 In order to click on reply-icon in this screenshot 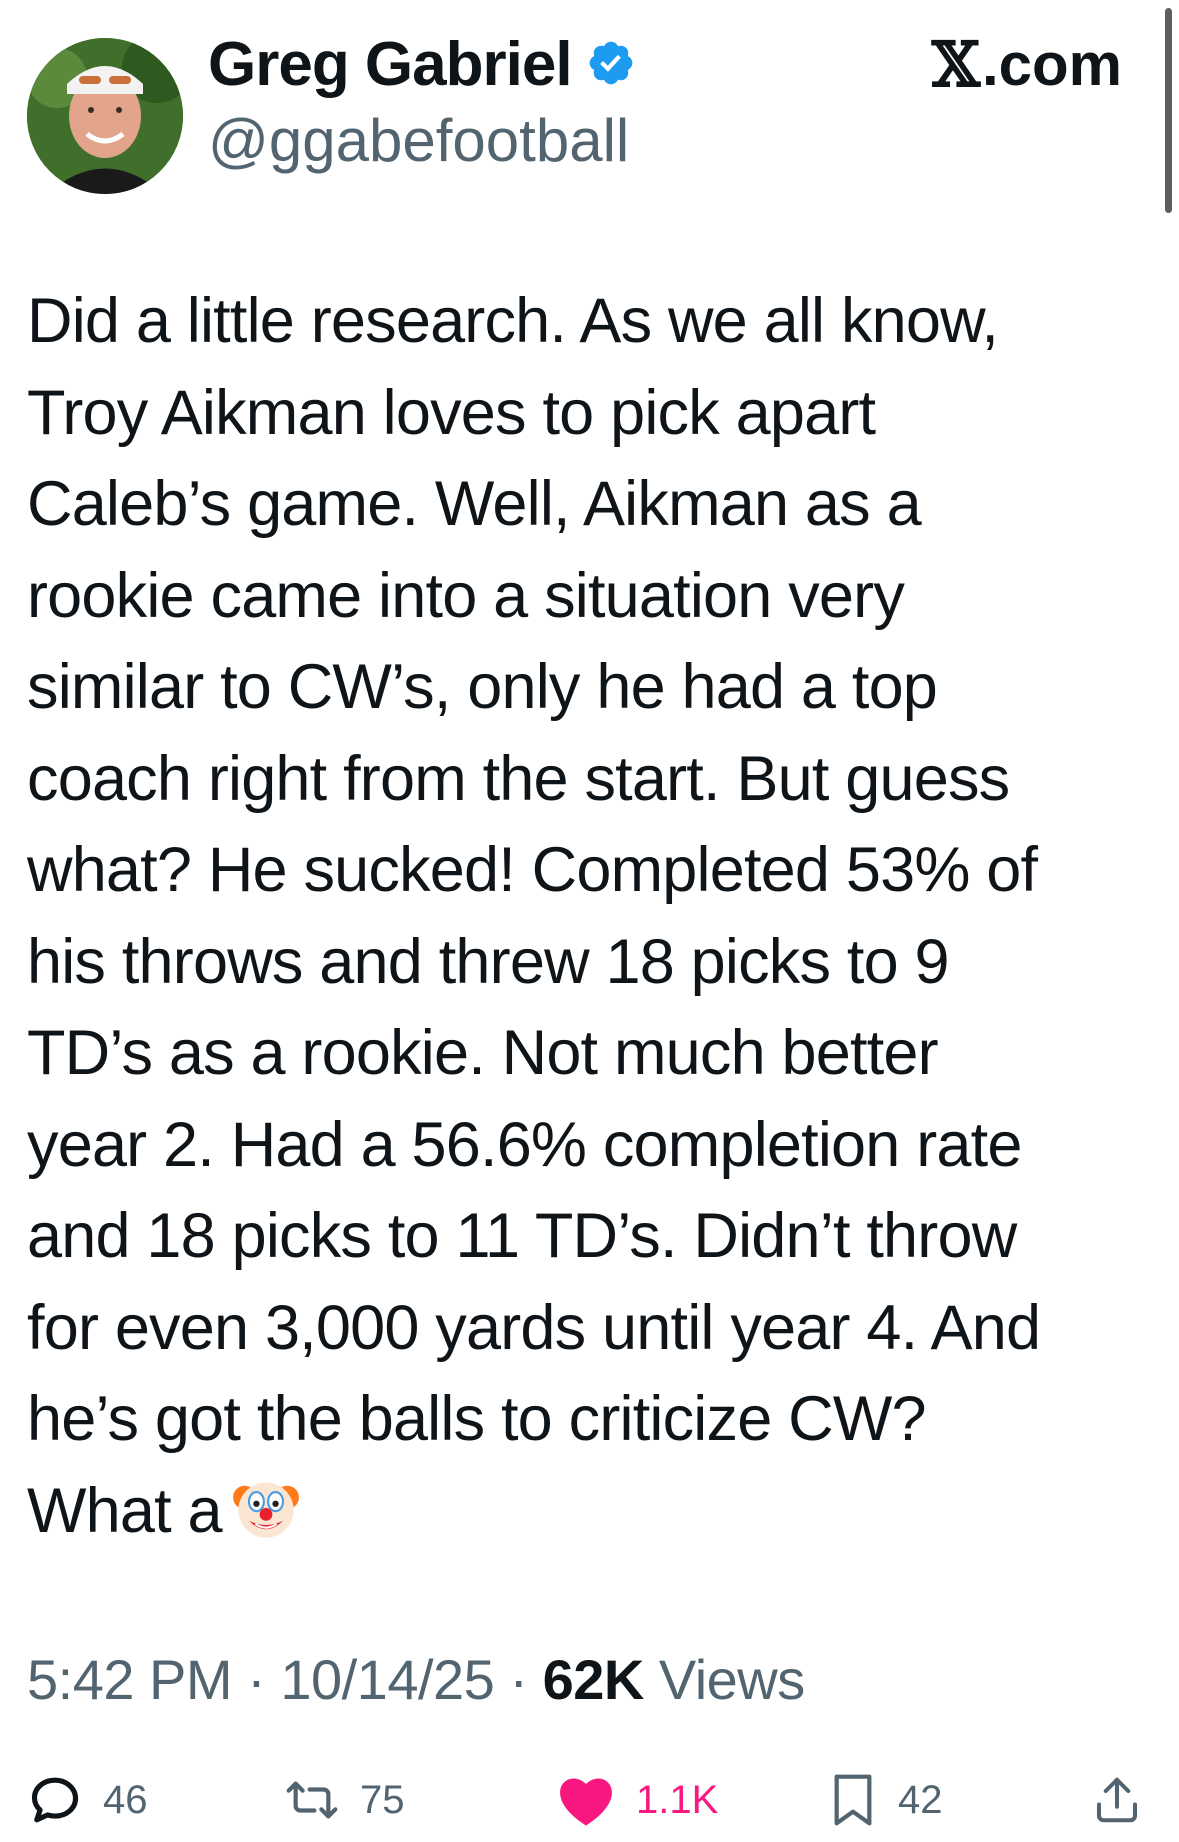, I will do `click(55, 1800)`.